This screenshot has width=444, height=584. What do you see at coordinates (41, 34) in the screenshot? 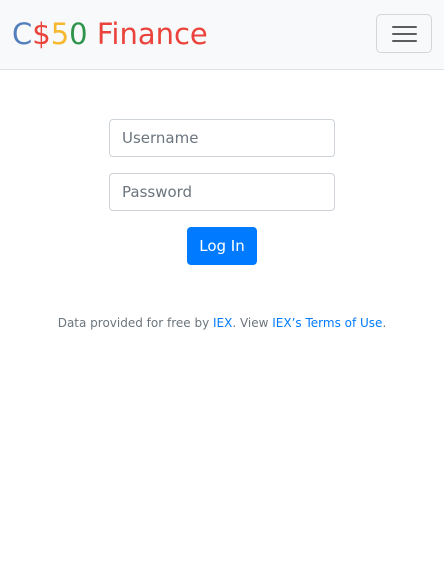
I see `brand-letter-dollar: $` at bounding box center [41, 34].